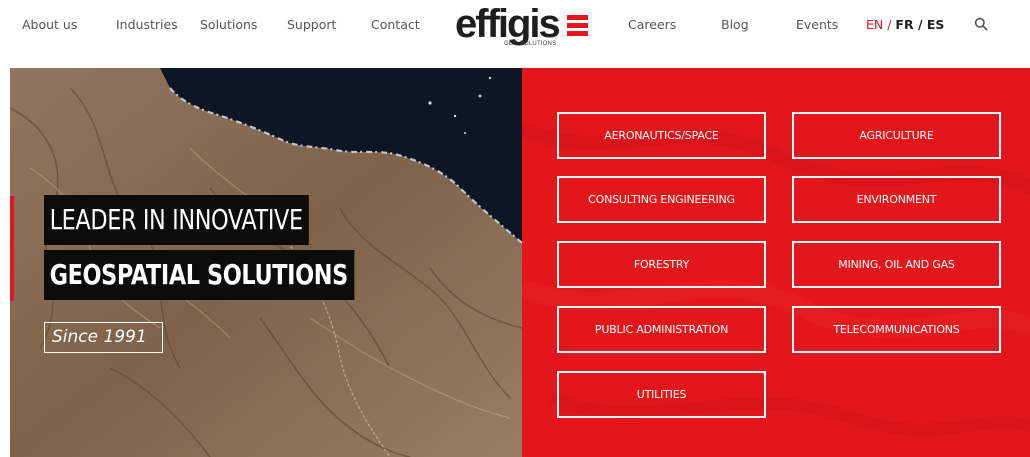 The image size is (1030, 457). What do you see at coordinates (49, 24) in the screenshot?
I see `nav-link-about-us: About us` at bounding box center [49, 24].